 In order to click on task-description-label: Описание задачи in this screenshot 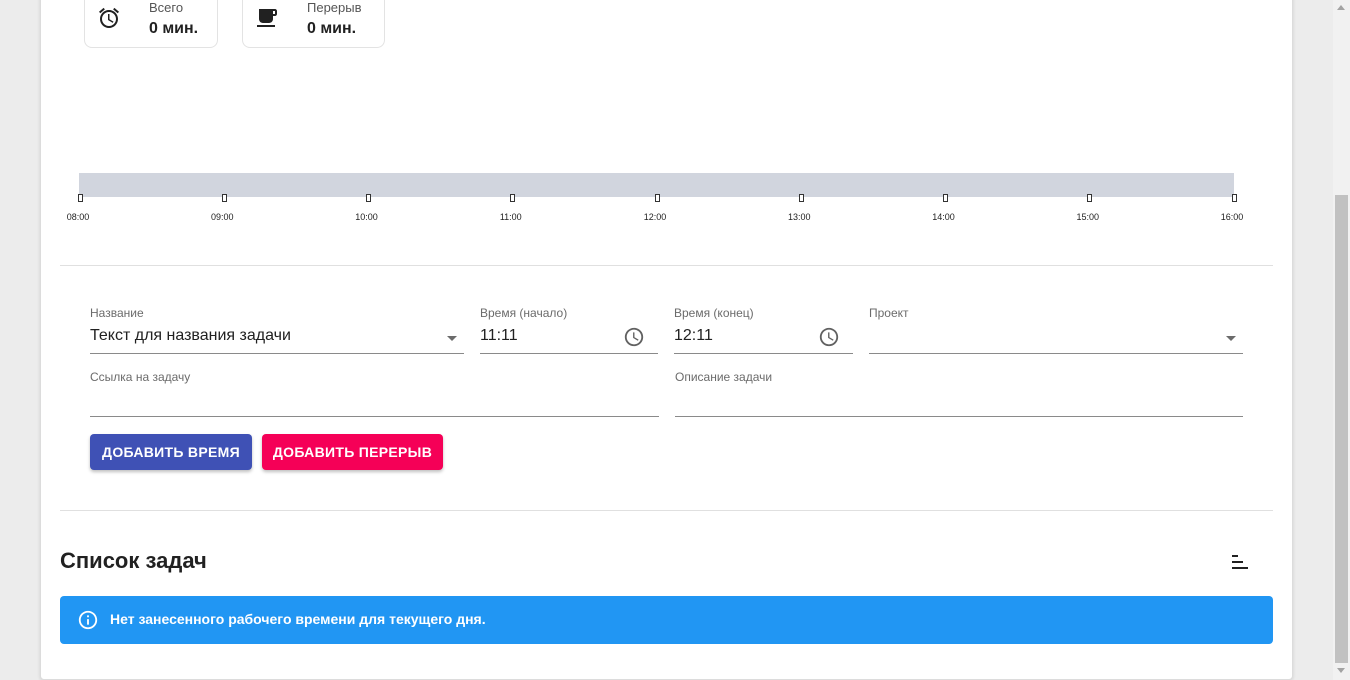, I will do `click(724, 377)`.